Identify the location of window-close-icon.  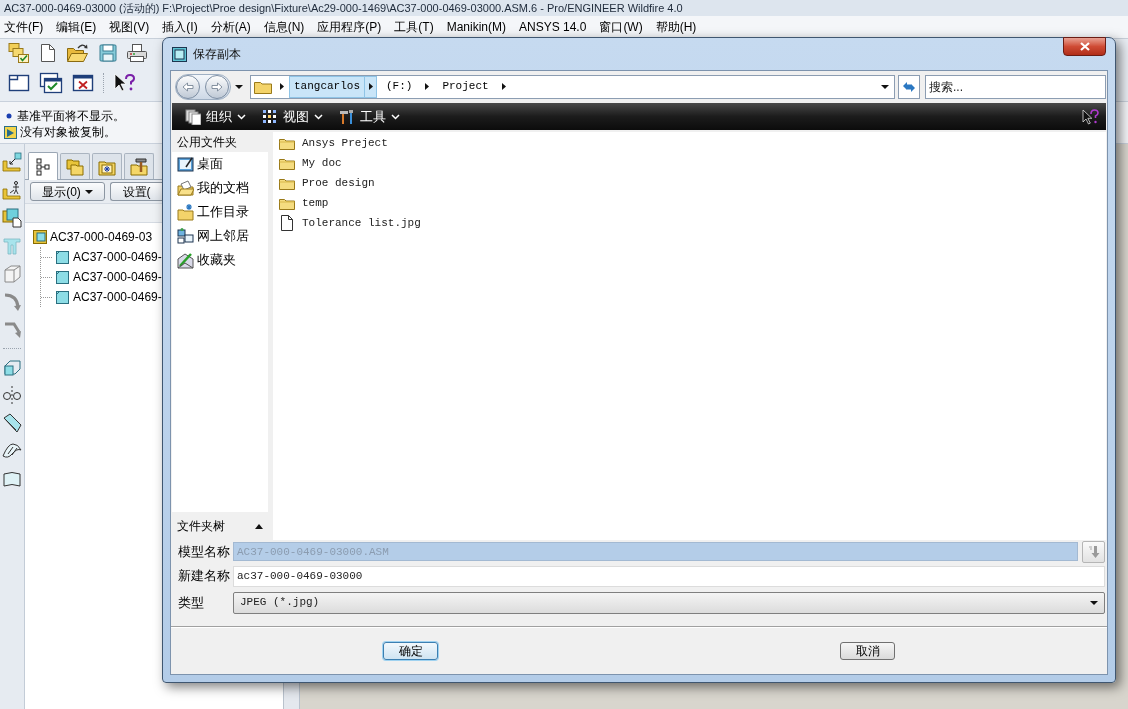
(83, 83).